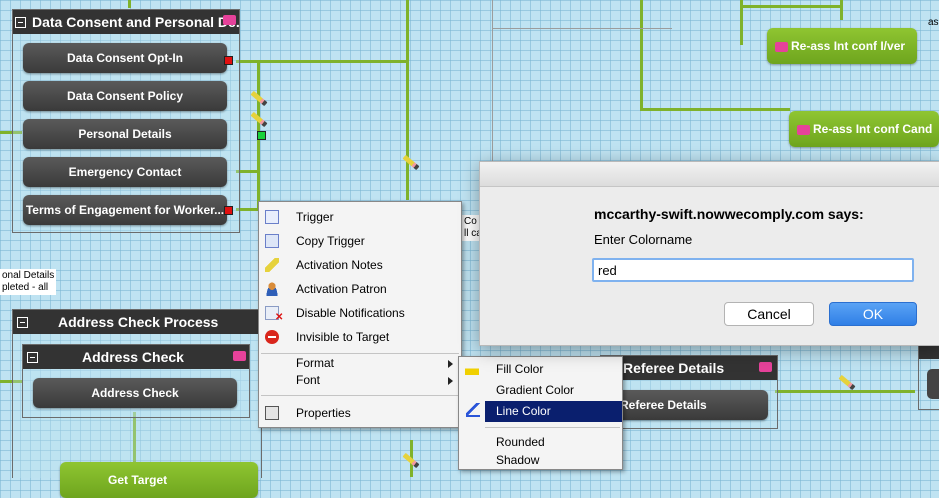  What do you see at coordinates (729, 214) in the screenshot?
I see `dialog-title: mccarthy-swift.nowwecomply.com says:` at bounding box center [729, 214].